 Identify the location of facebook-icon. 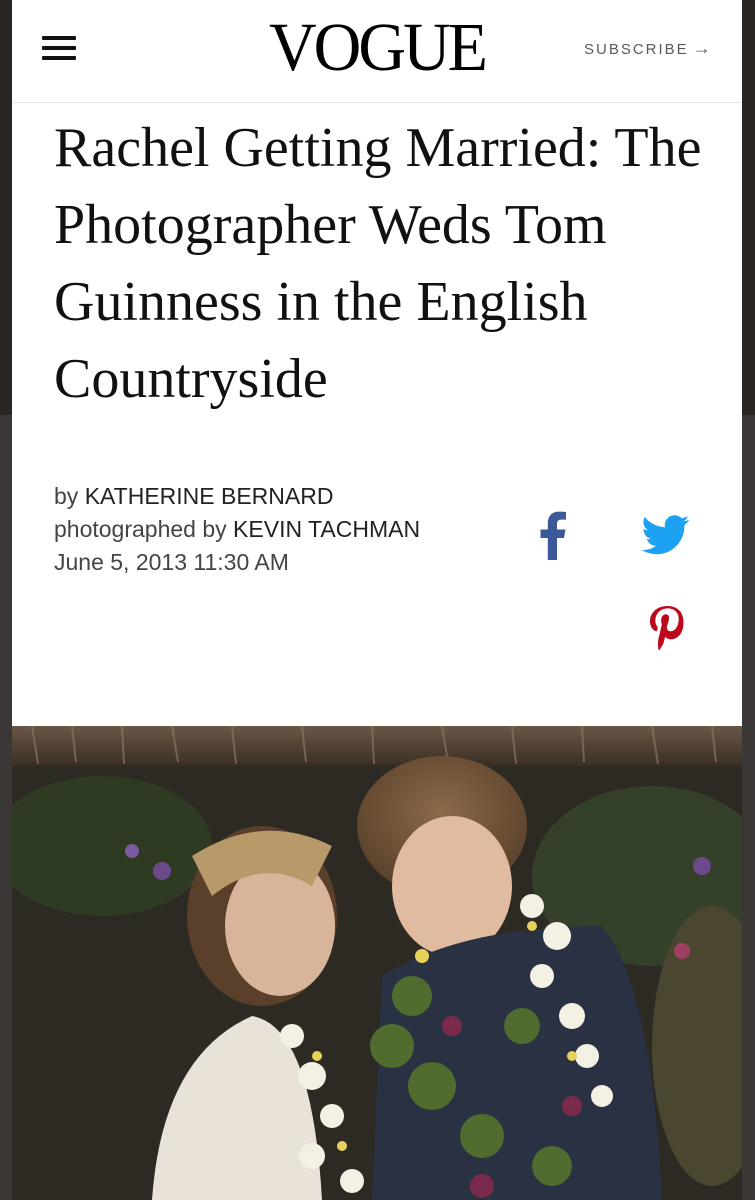
(553, 535).